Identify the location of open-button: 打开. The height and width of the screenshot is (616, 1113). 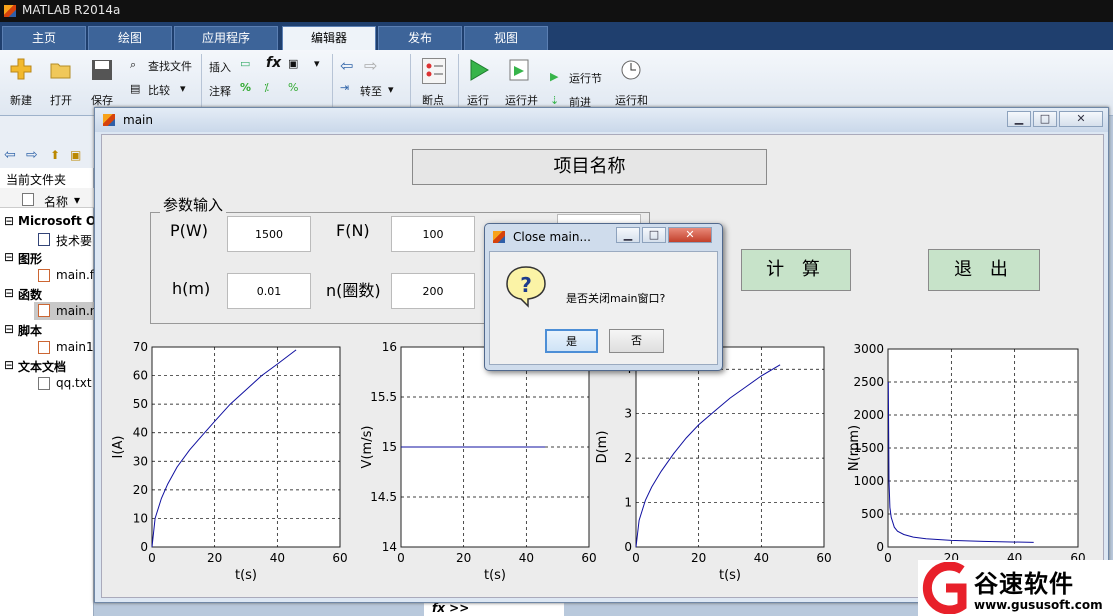
(61, 100).